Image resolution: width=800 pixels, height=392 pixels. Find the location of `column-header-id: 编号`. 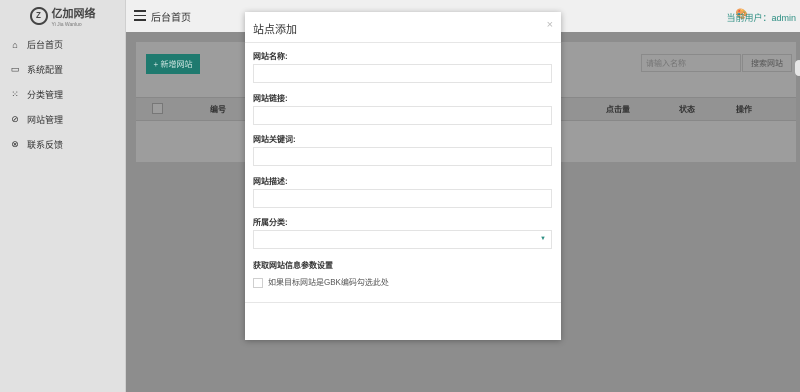

column-header-id: 编号 is located at coordinates (218, 109).